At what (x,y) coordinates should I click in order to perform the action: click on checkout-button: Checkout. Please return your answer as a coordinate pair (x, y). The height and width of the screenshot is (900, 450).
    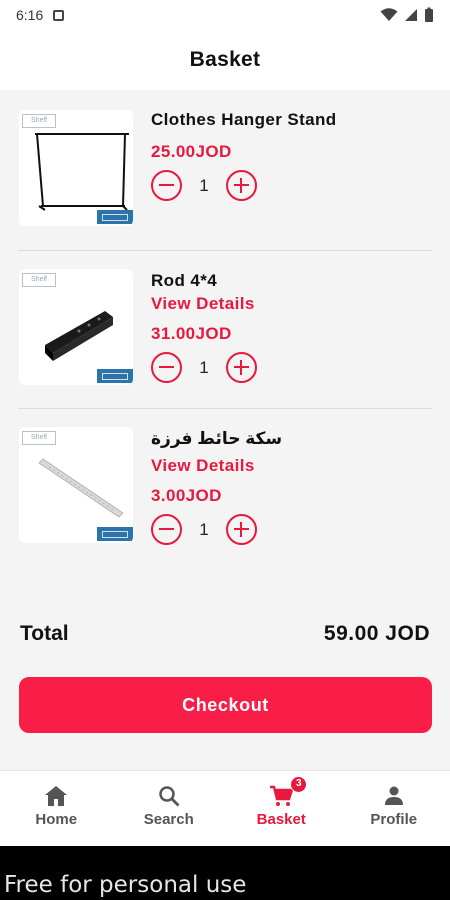
    Looking at the image, I should click on (225, 705).